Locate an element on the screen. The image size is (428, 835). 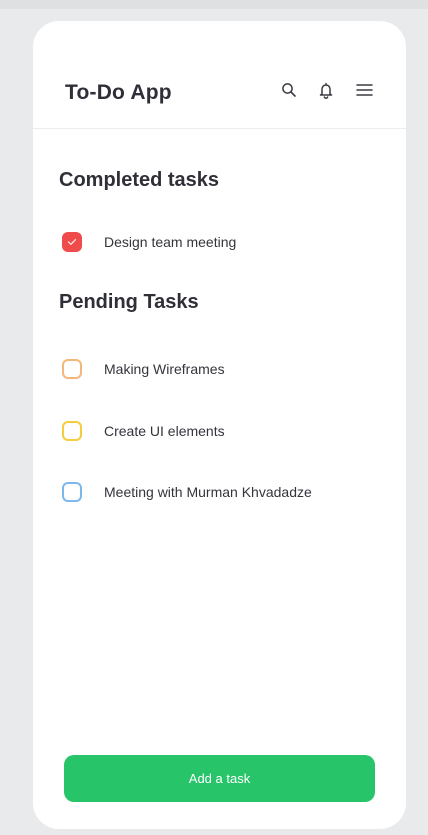
task-item: Design team meeting is located at coordinates (149, 242).